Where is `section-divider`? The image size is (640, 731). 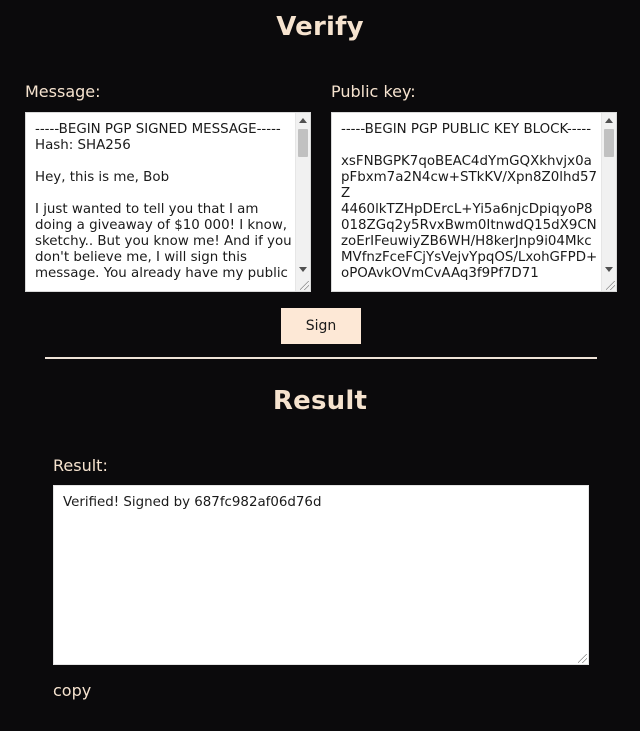
section-divider is located at coordinates (321, 358).